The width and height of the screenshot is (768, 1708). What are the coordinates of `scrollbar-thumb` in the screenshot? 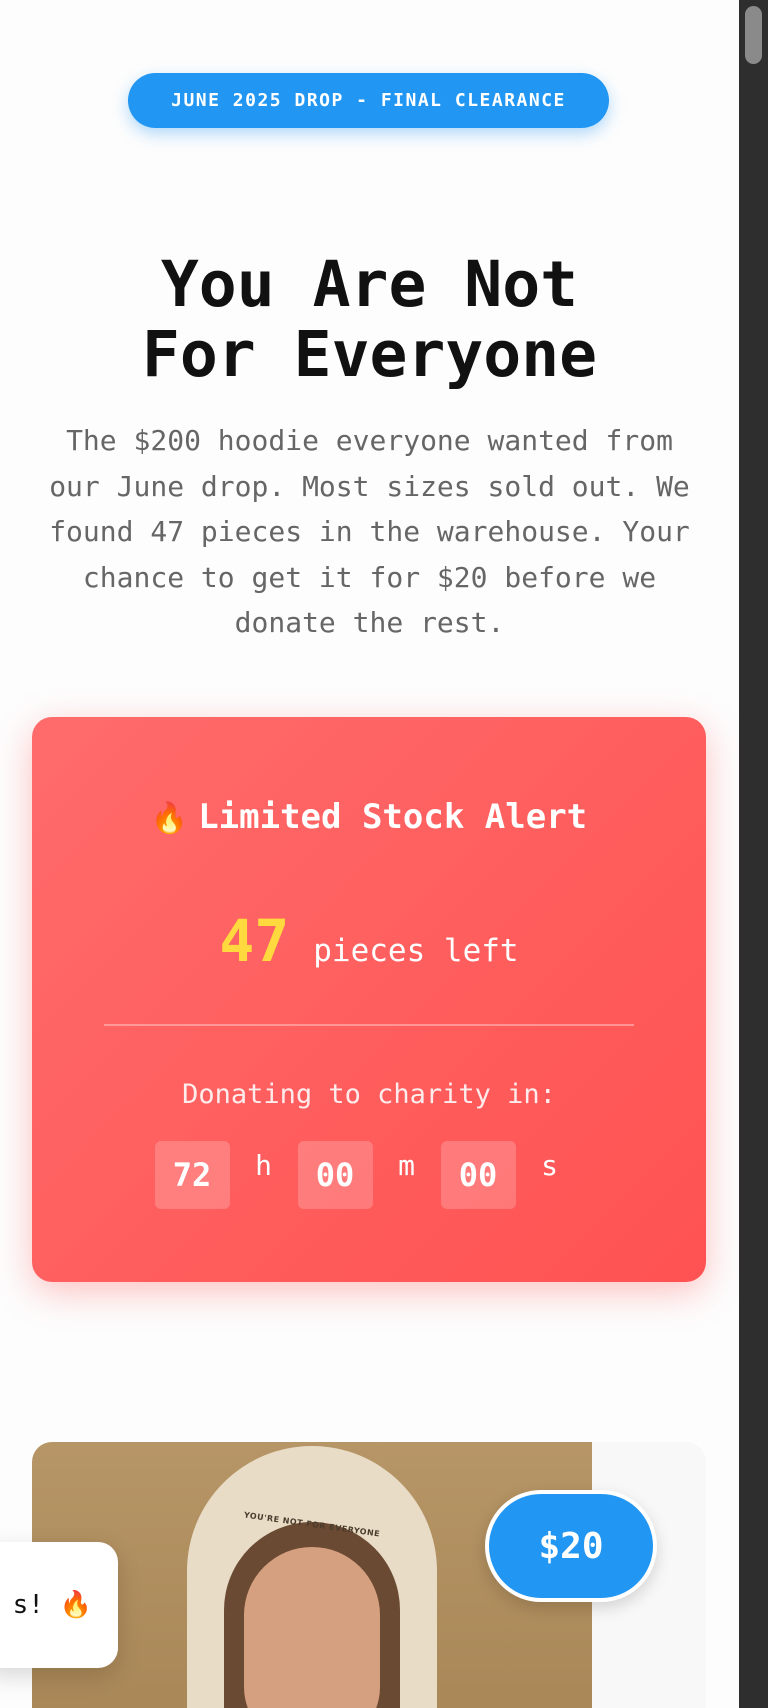 It's located at (753, 35).